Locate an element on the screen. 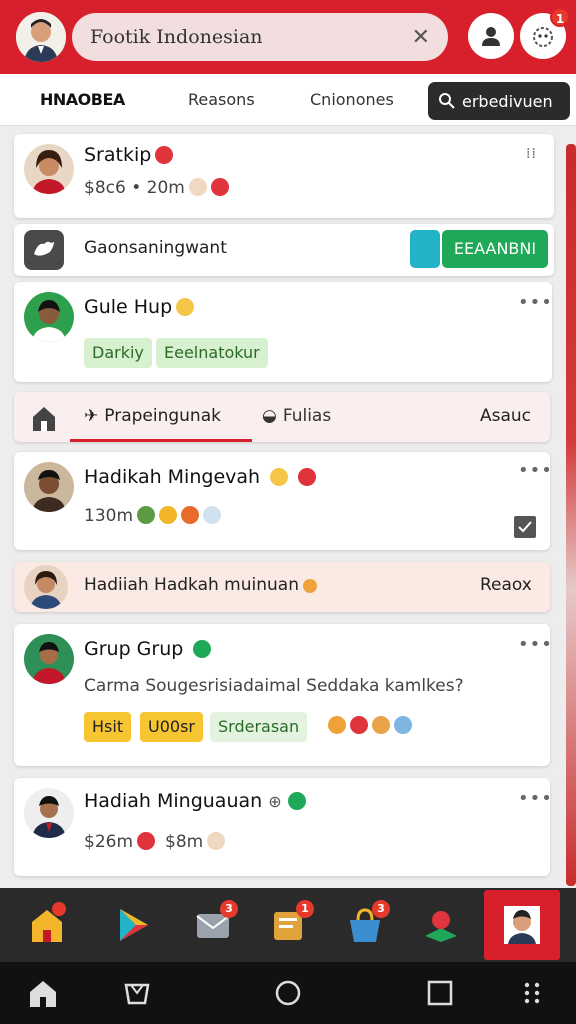 The height and width of the screenshot is (1024, 576). search-input: Footik Indonesian ✕ is located at coordinates (260, 37).